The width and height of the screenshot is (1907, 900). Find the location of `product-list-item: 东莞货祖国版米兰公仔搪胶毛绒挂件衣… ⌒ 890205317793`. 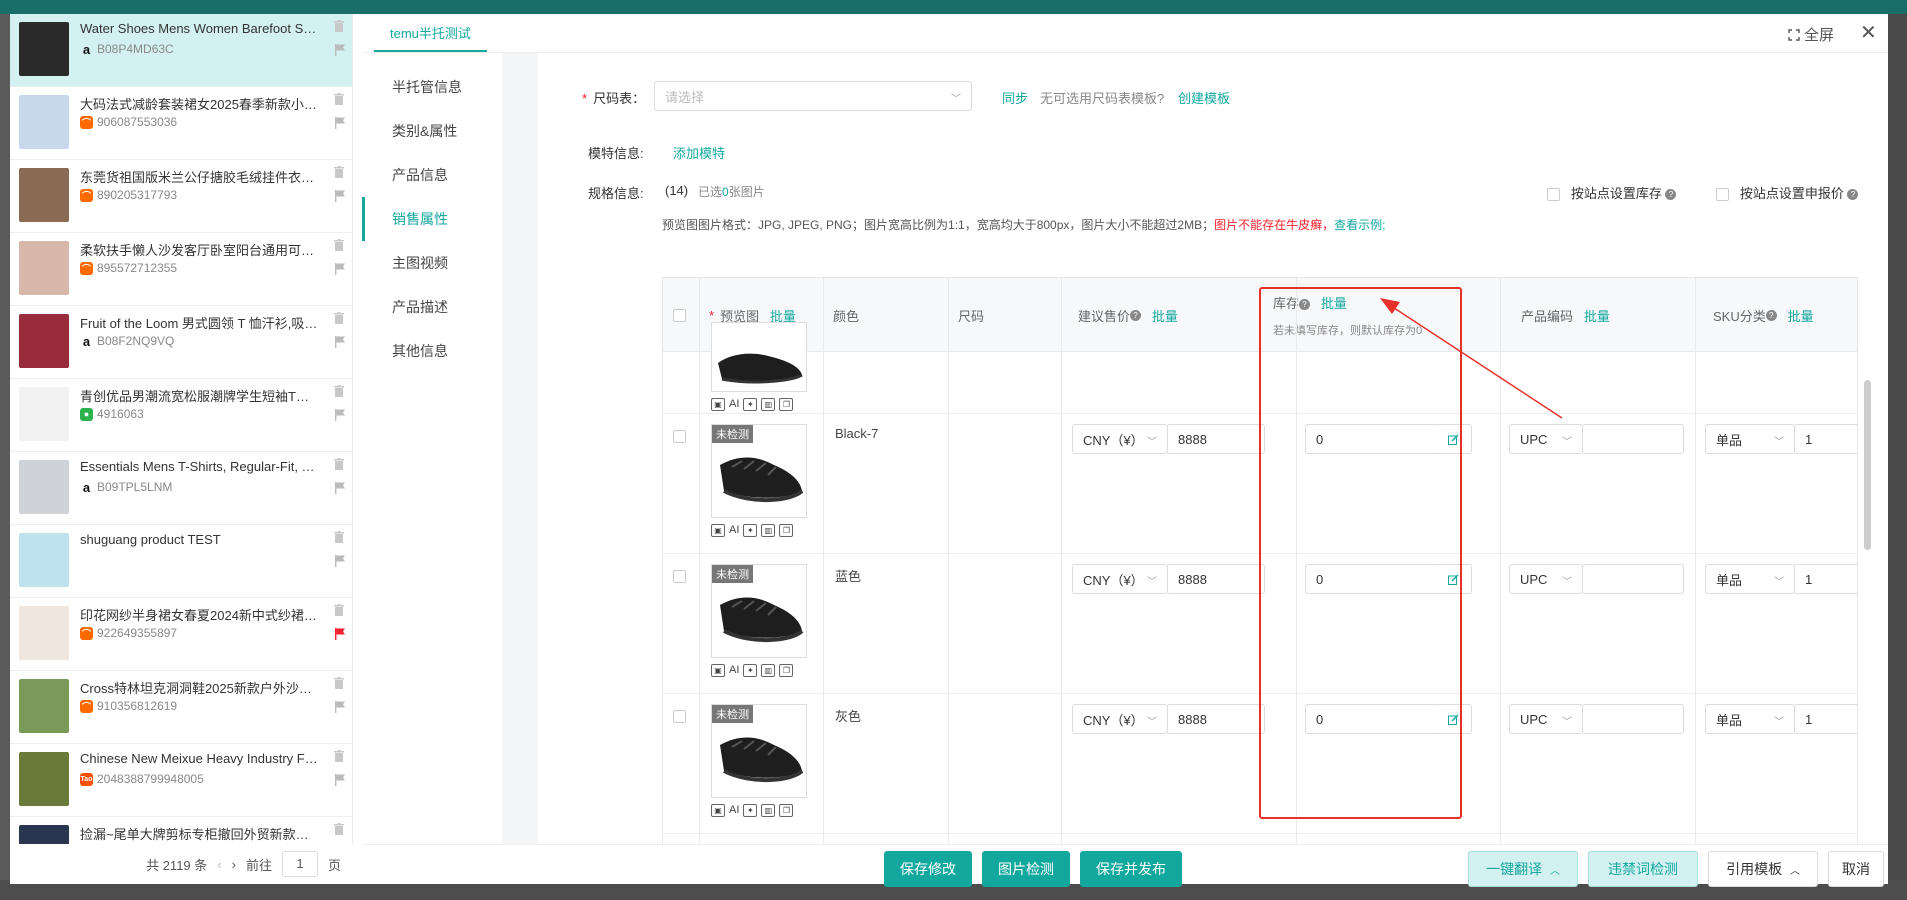

product-list-item: 东莞货祖国版米兰公仔搪胶毛绒挂件衣… ⌒ 890205317793 is located at coordinates (181, 196).